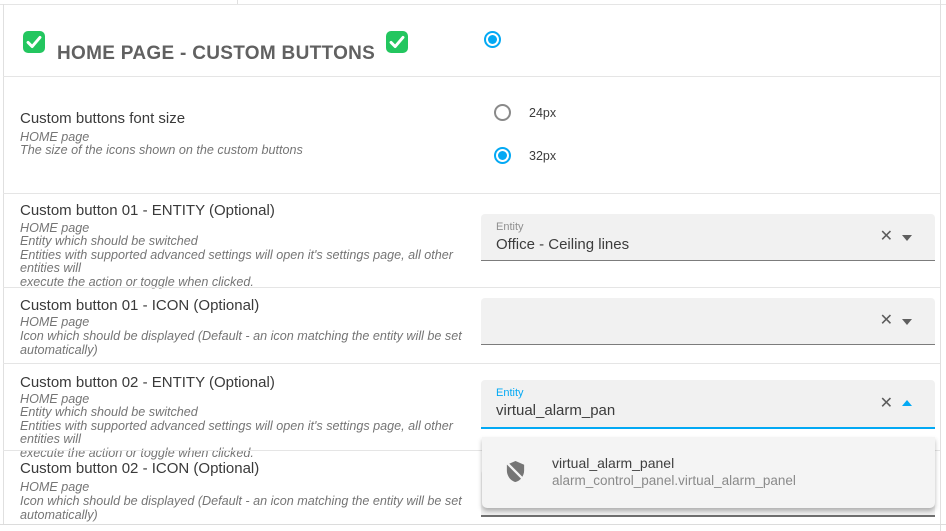 This screenshot has height=531, width=946. I want to click on radio-unselected-icon, so click(502, 112).